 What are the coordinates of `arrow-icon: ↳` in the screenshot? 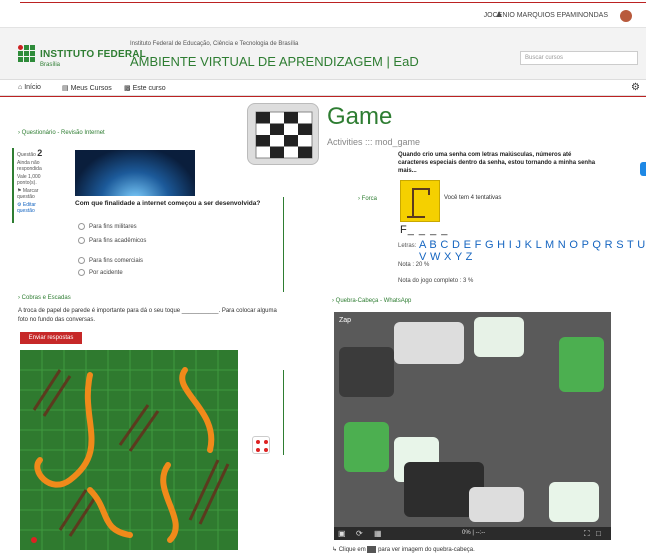 It's located at (335, 550).